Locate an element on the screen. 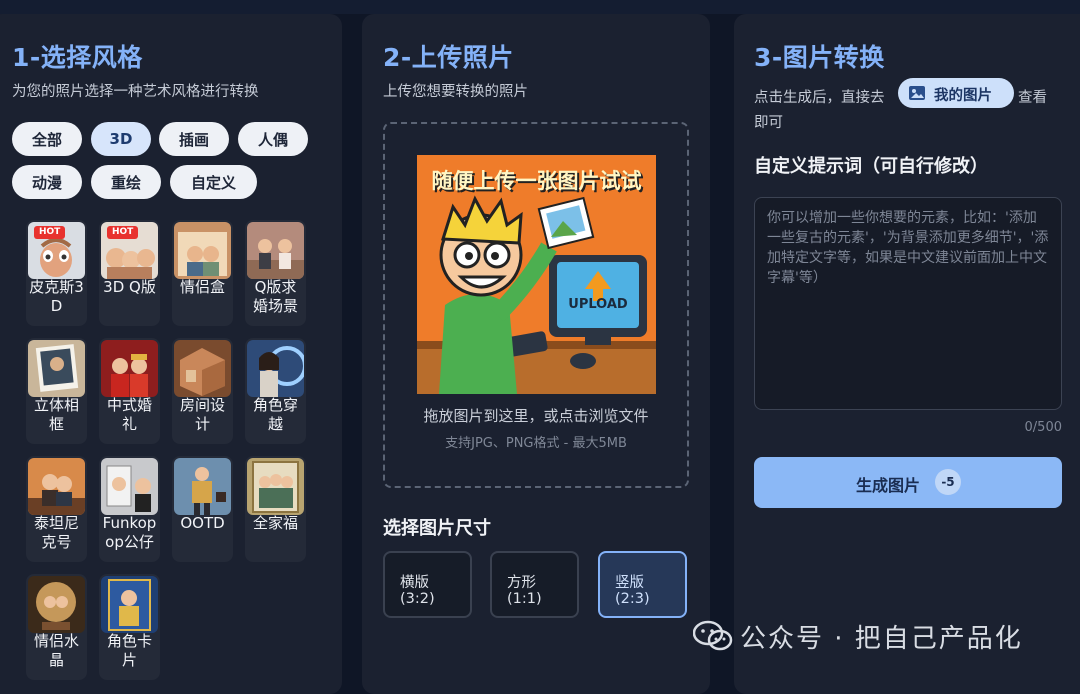  room-design-thumbnail is located at coordinates (202, 368).